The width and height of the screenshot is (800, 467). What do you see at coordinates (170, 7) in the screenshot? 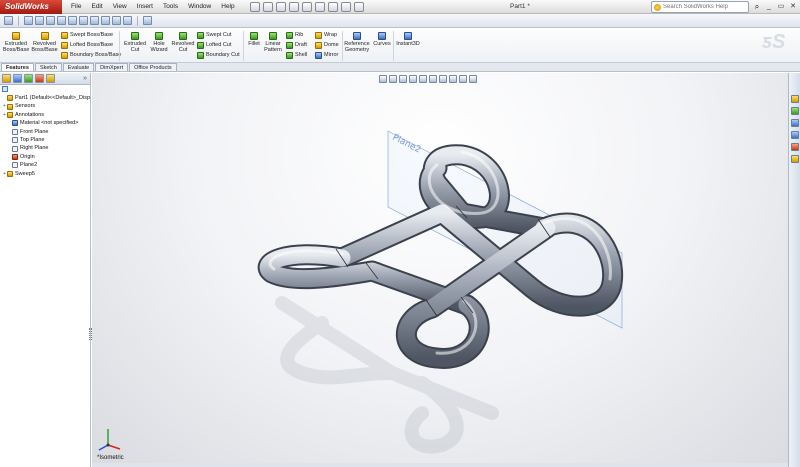
I see `menu-tools: Tools` at bounding box center [170, 7].